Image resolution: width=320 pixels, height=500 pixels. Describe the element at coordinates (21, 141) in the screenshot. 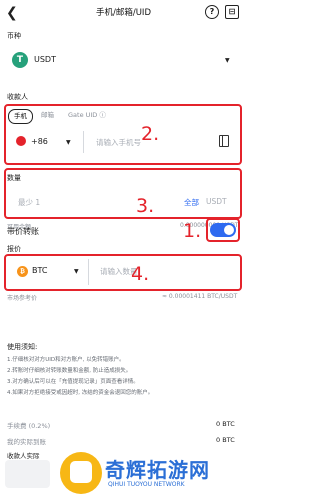

I see `china-flag-icon` at that location.